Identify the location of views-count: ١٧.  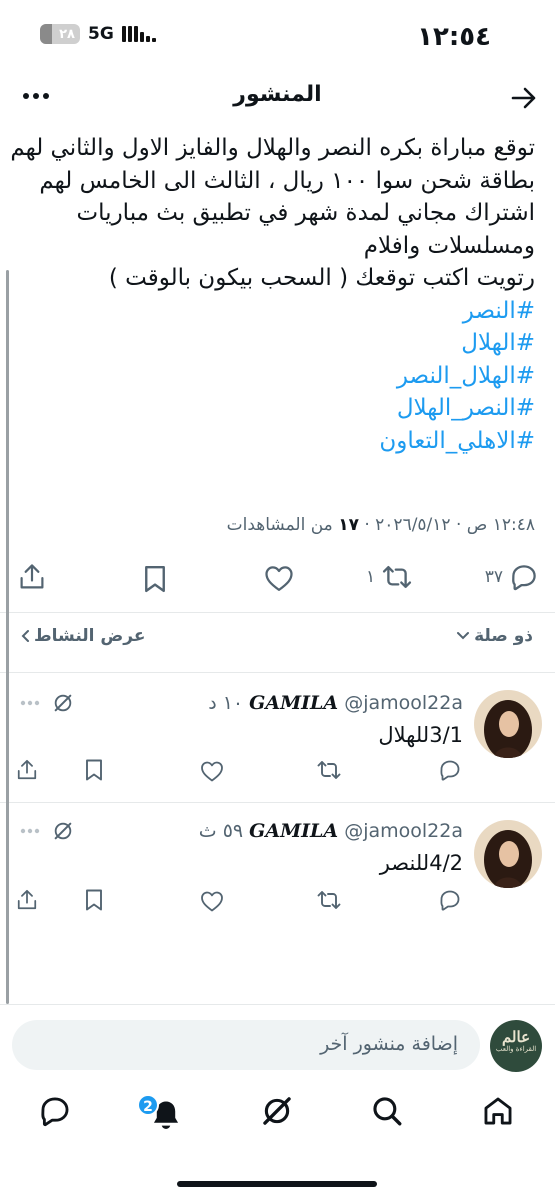
(348, 525).